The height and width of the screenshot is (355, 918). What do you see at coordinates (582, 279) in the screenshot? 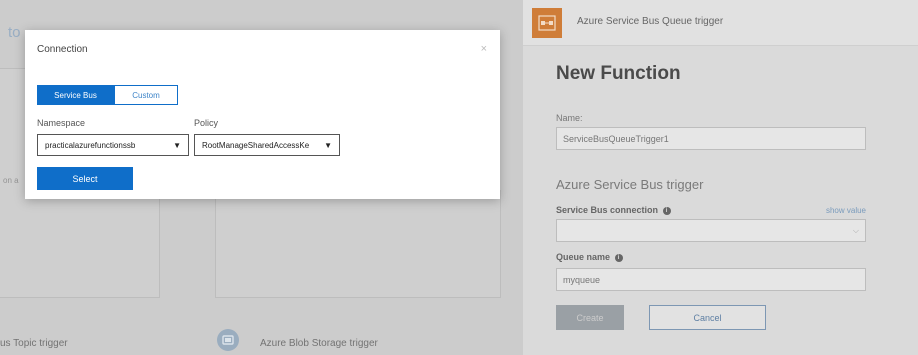
I see `queue-name-value: myqueue` at bounding box center [582, 279].